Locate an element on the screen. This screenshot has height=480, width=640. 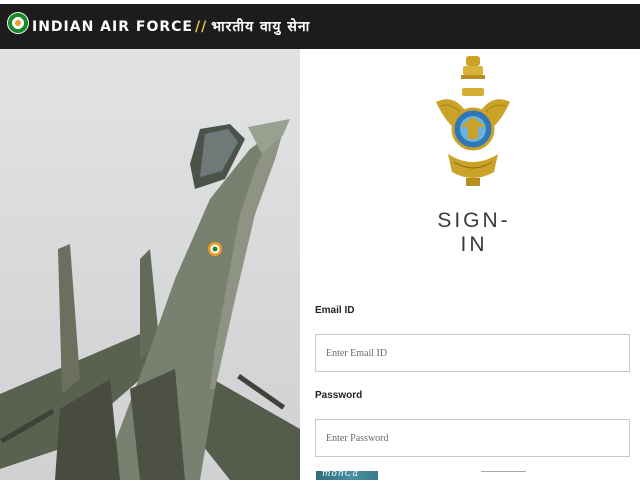
email-field is located at coordinates (472, 353).